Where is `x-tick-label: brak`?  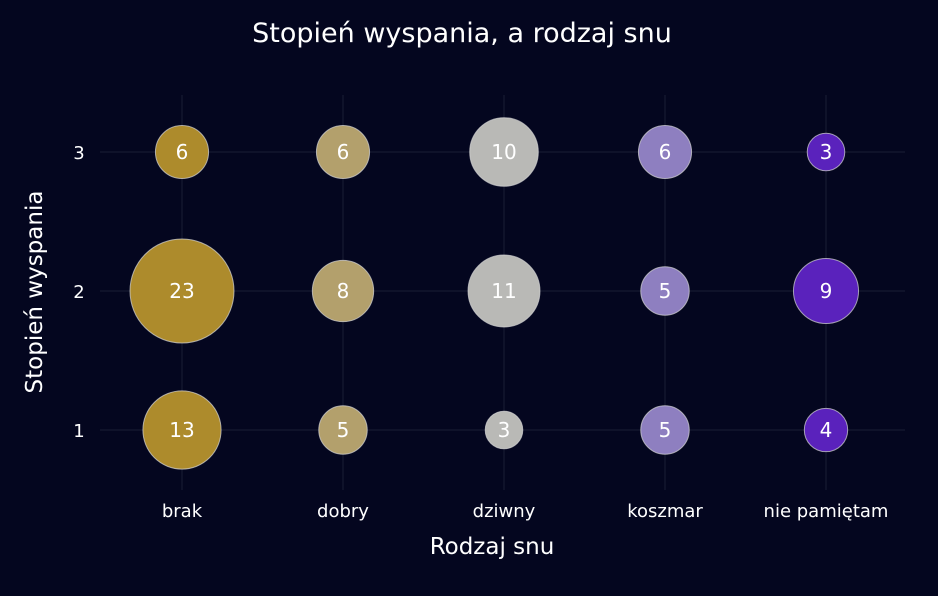 x-tick-label: brak is located at coordinates (182, 511).